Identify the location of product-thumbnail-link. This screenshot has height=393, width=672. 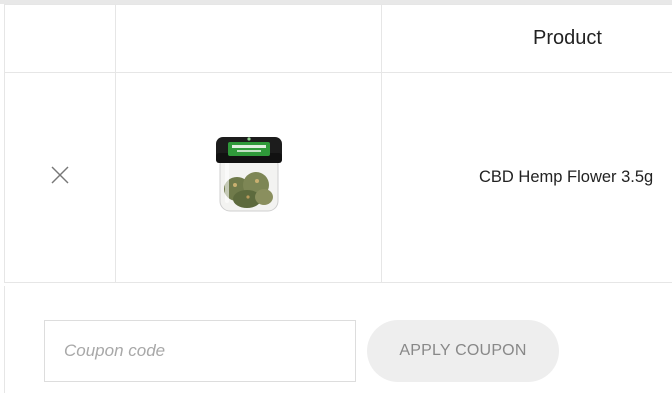
(249, 177).